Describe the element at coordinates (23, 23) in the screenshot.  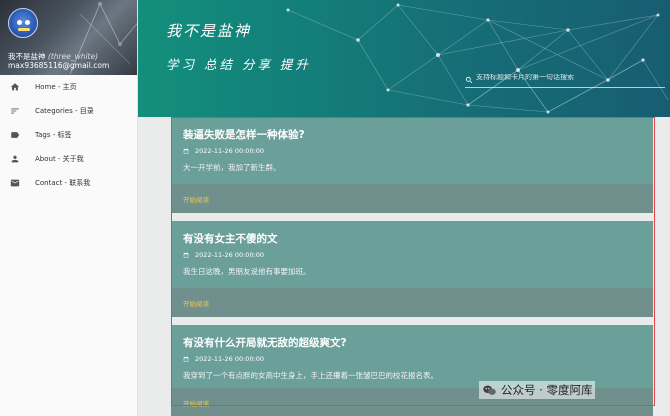
I see `avatar` at that location.